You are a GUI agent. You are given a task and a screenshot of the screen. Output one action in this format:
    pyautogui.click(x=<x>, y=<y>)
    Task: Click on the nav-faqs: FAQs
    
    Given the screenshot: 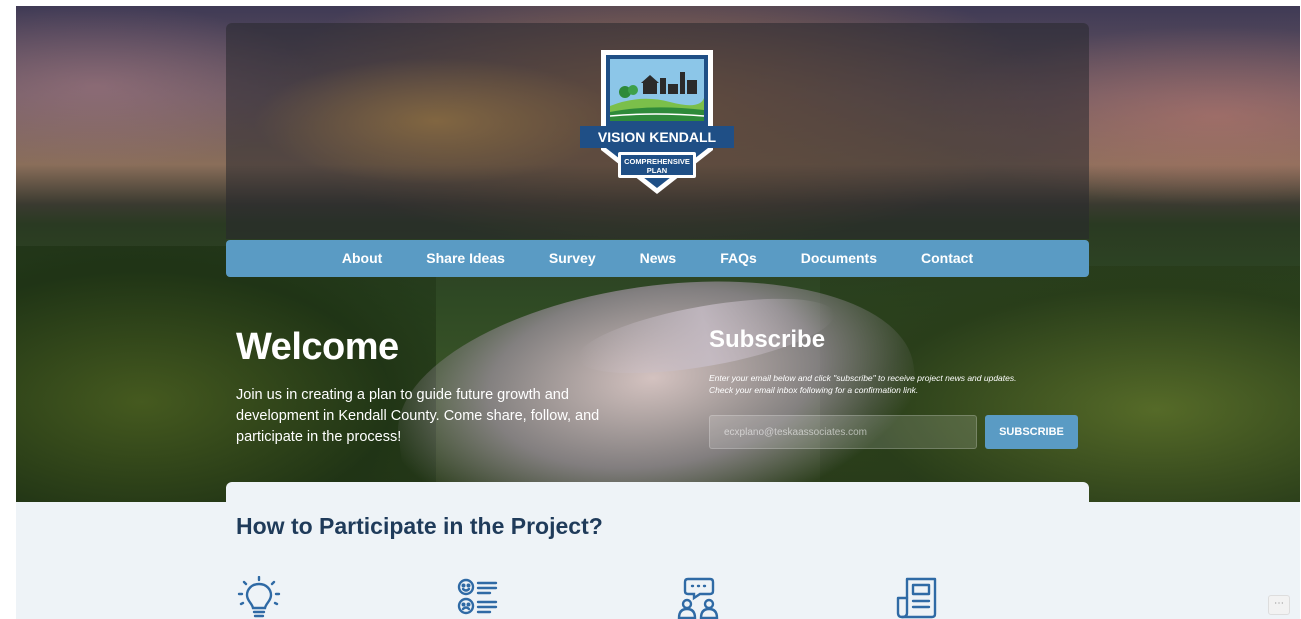 What is the action you would take?
    pyautogui.click(x=738, y=258)
    